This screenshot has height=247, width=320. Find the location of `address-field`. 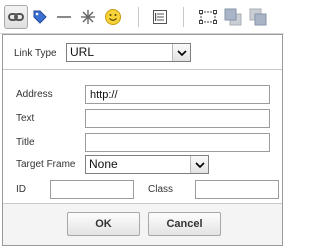

address-field is located at coordinates (177, 94).